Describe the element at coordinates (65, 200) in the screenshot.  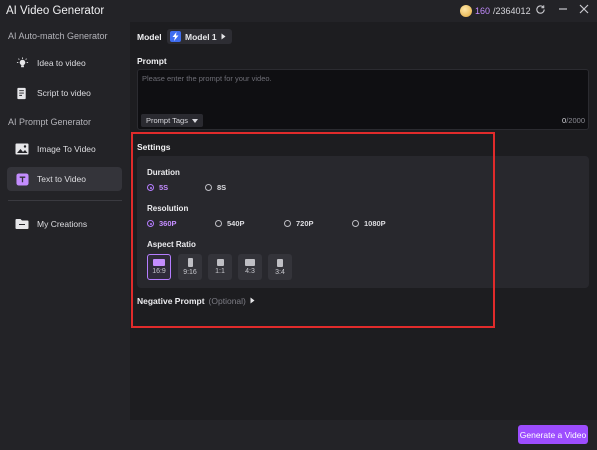
I see `sidebar-divider` at that location.